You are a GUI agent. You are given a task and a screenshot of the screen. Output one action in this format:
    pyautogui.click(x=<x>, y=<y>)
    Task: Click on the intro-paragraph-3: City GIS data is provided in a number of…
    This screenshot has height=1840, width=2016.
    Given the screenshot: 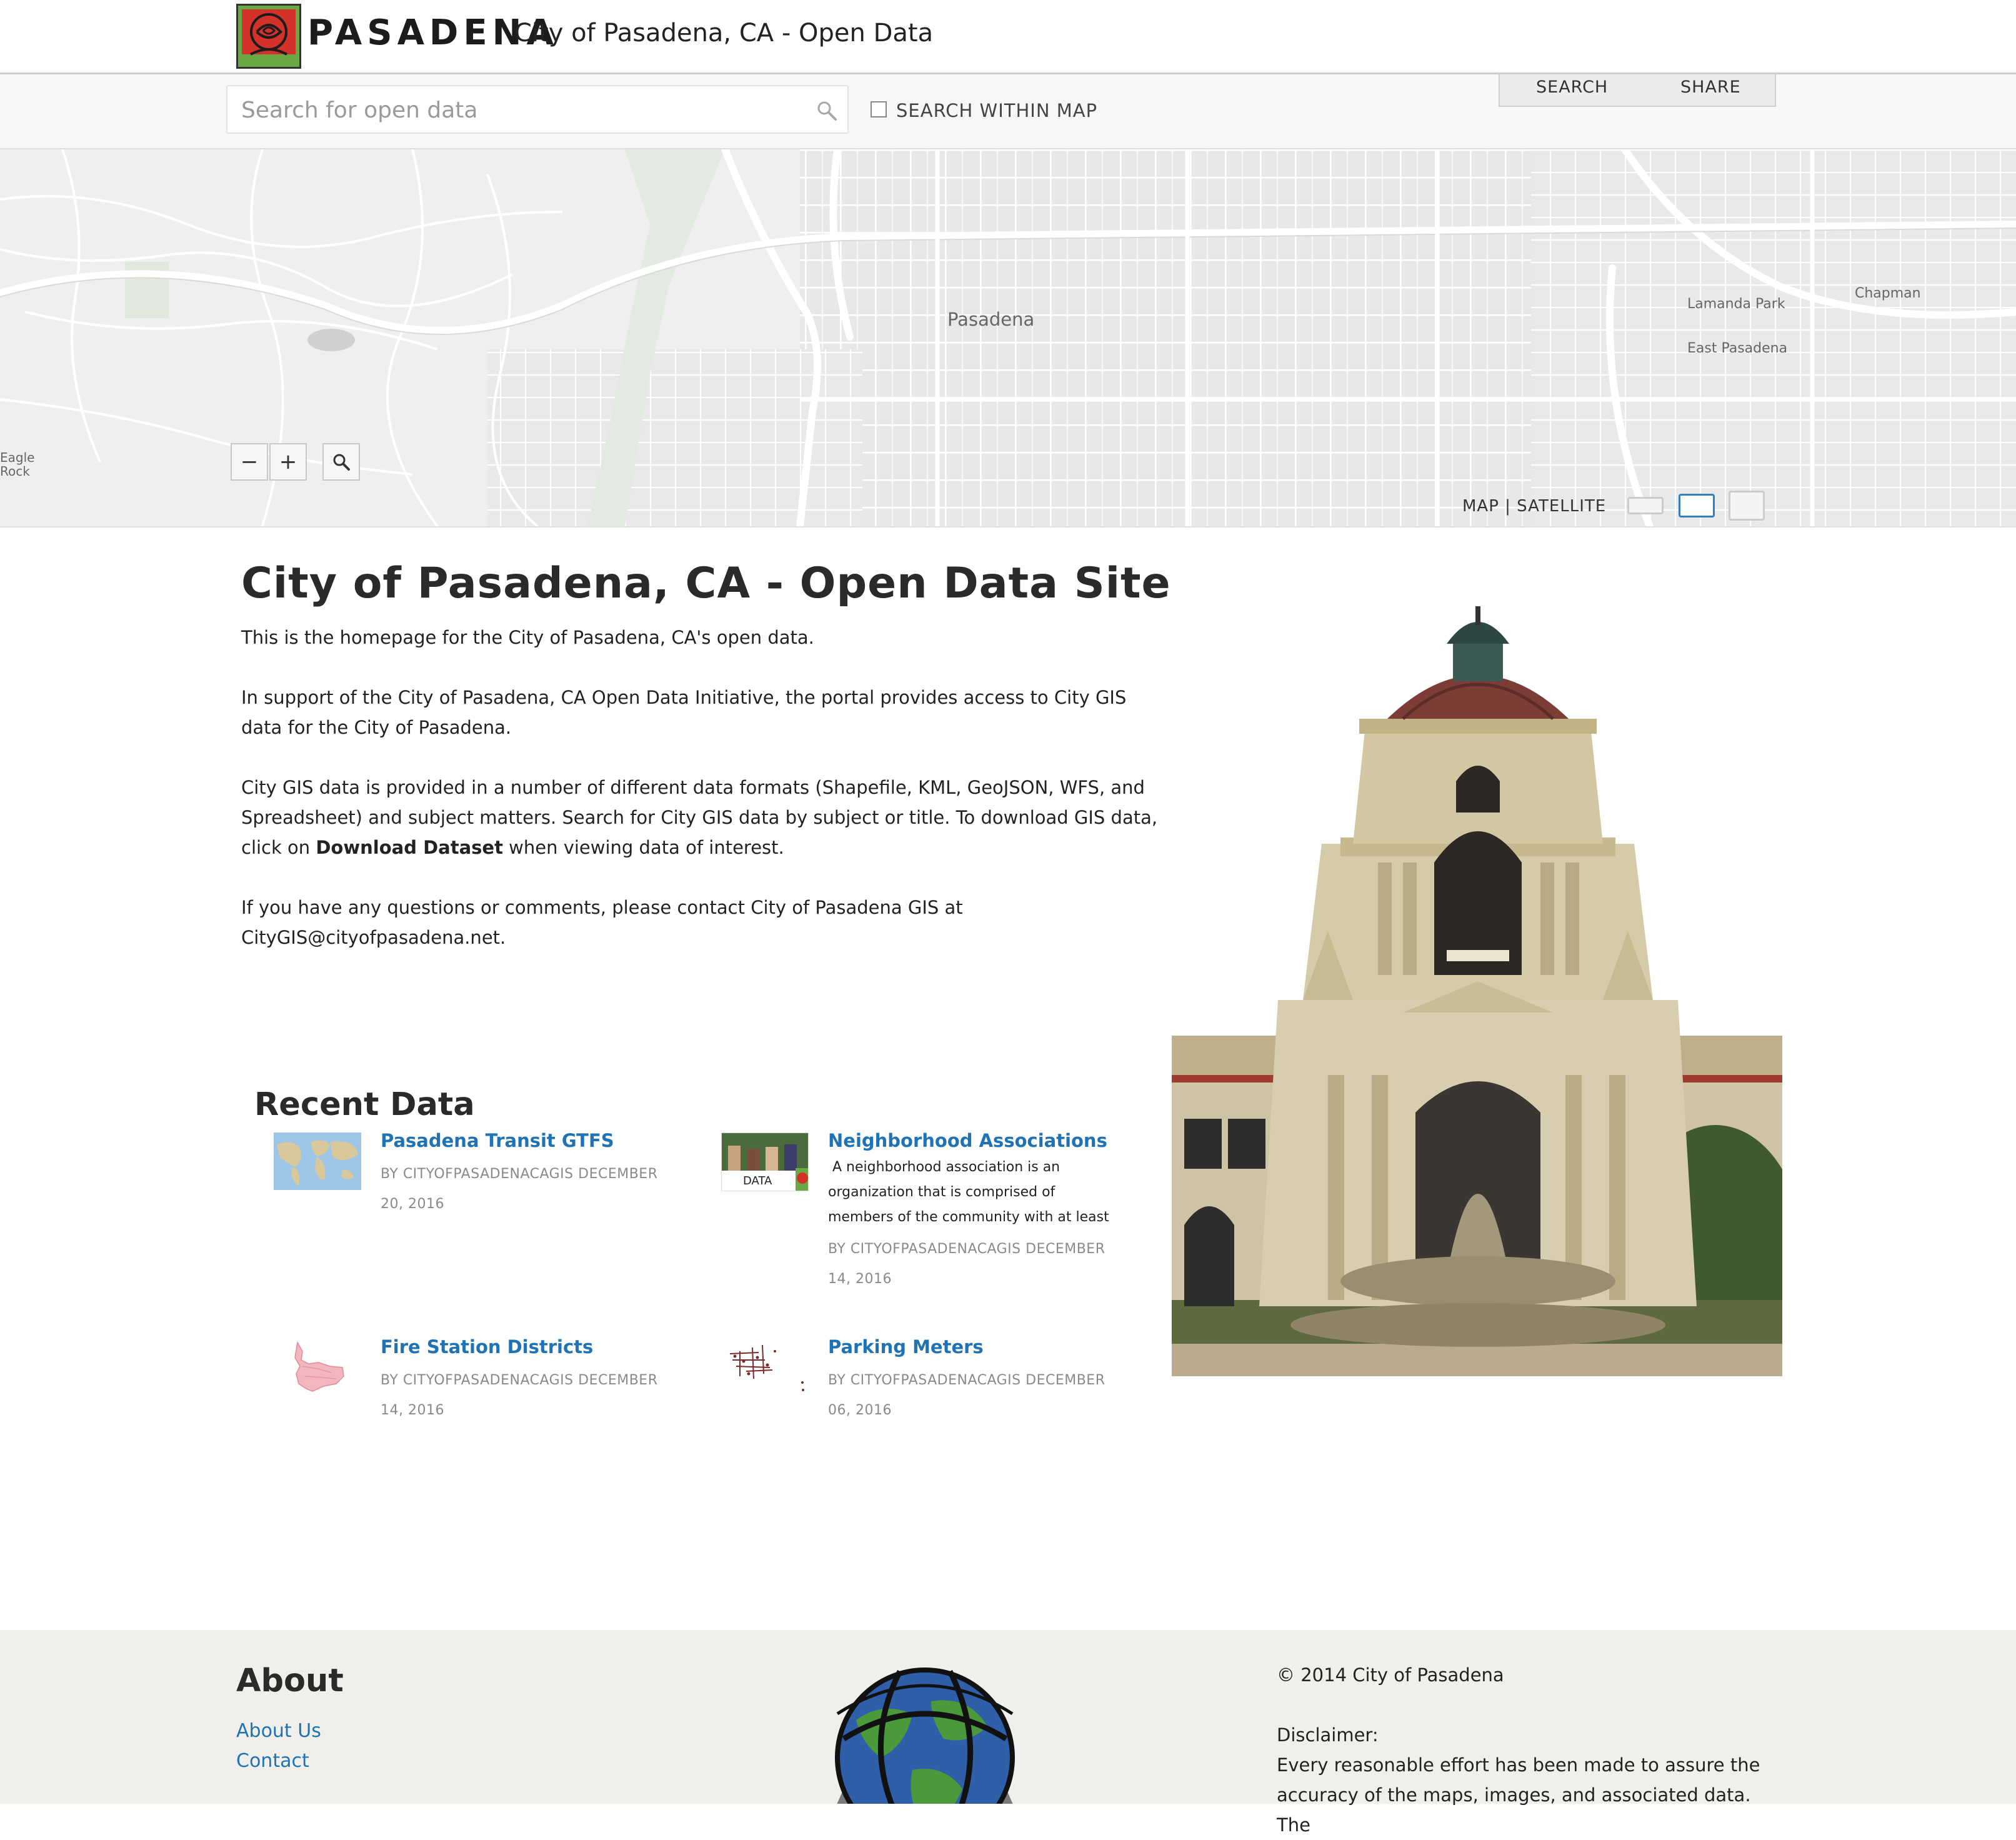 What is the action you would take?
    pyautogui.click(x=704, y=817)
    